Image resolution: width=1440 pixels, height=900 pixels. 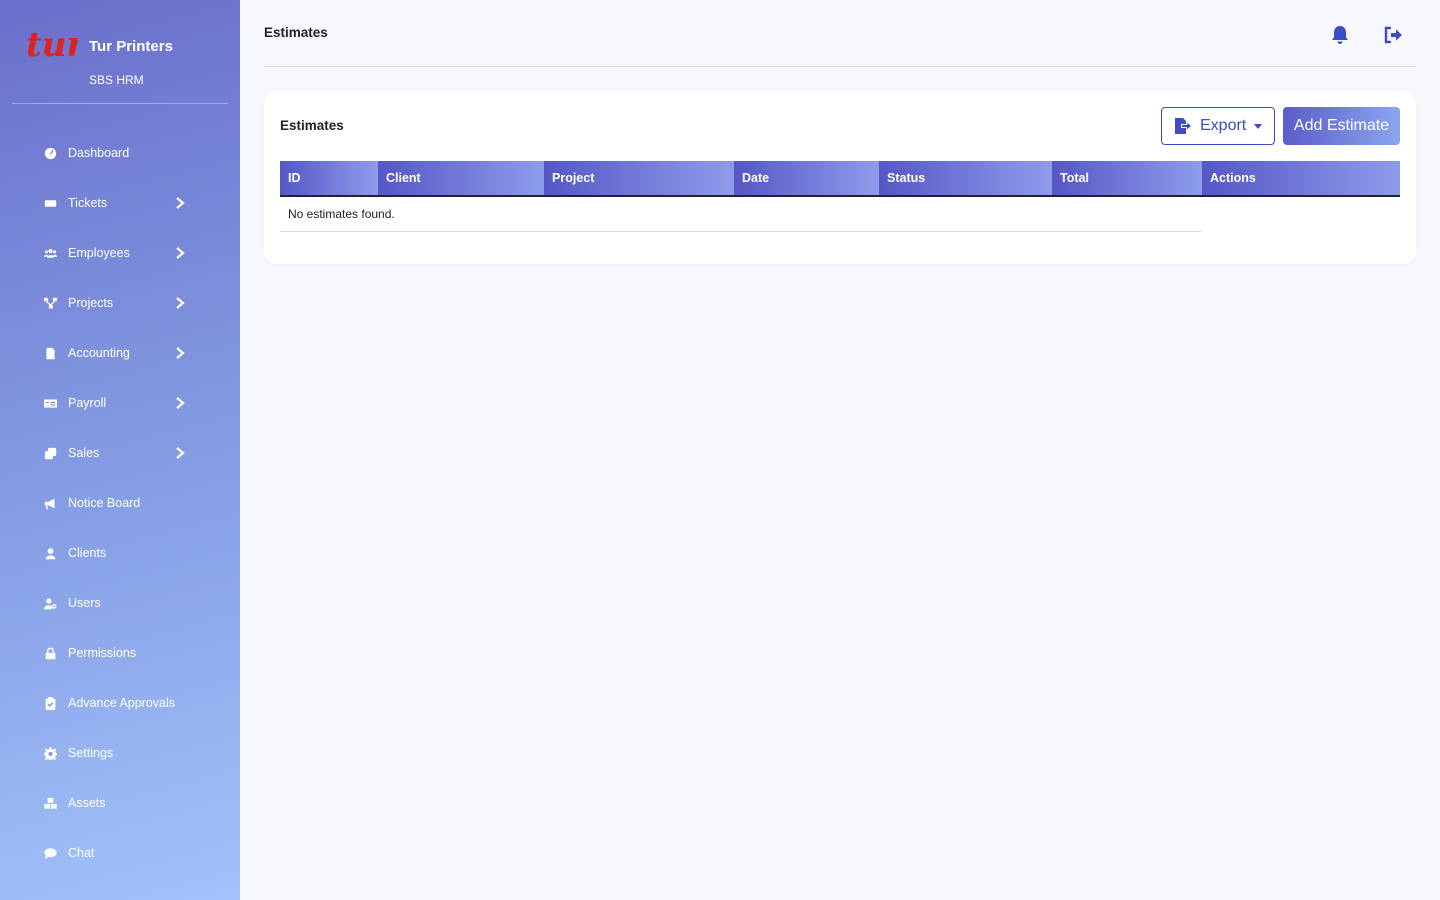 I want to click on sidebar-item-label: Dashboard, so click(x=99, y=153).